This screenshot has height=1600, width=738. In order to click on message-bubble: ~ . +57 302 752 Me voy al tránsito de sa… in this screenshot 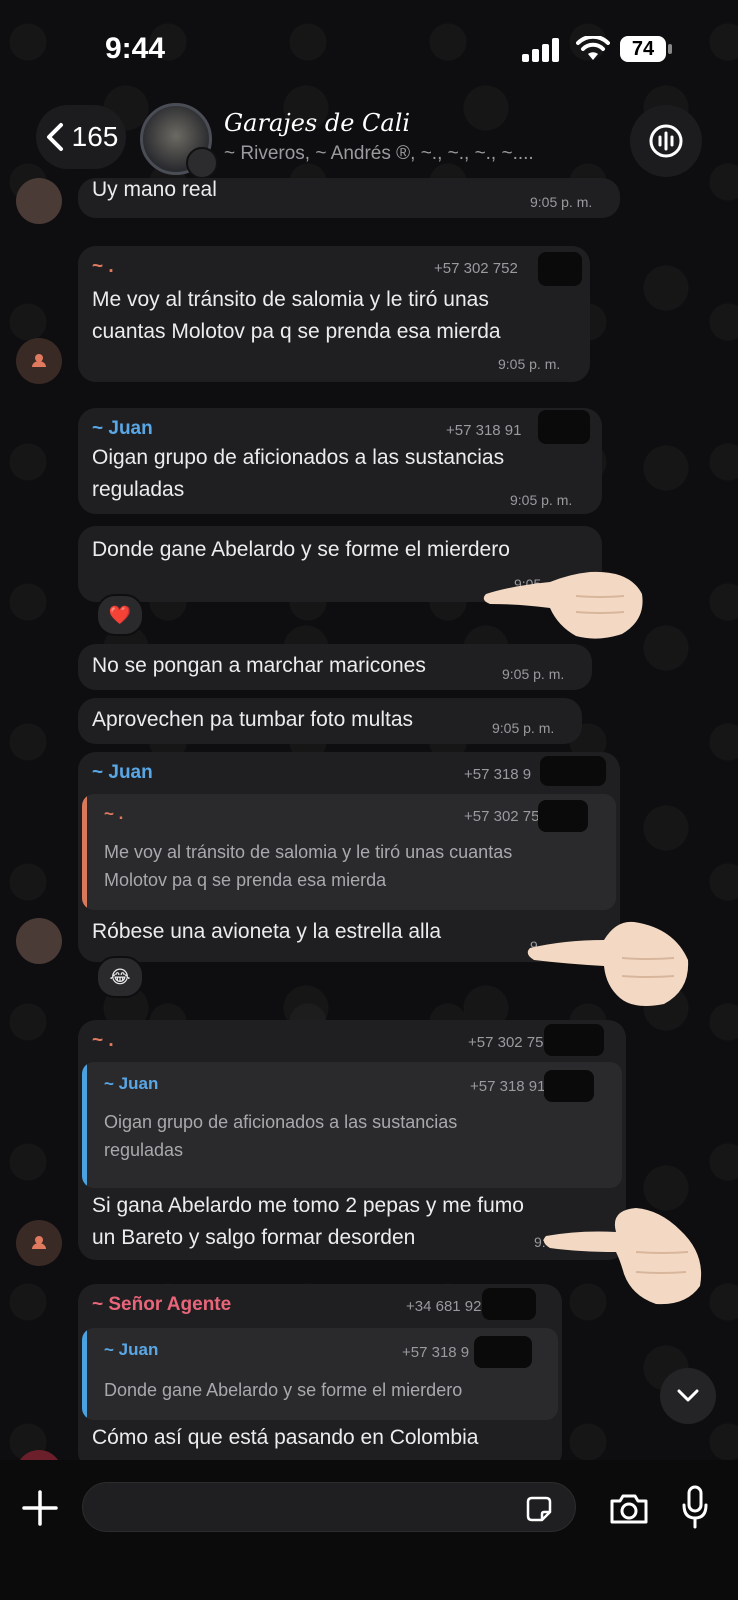, I will do `click(334, 314)`.